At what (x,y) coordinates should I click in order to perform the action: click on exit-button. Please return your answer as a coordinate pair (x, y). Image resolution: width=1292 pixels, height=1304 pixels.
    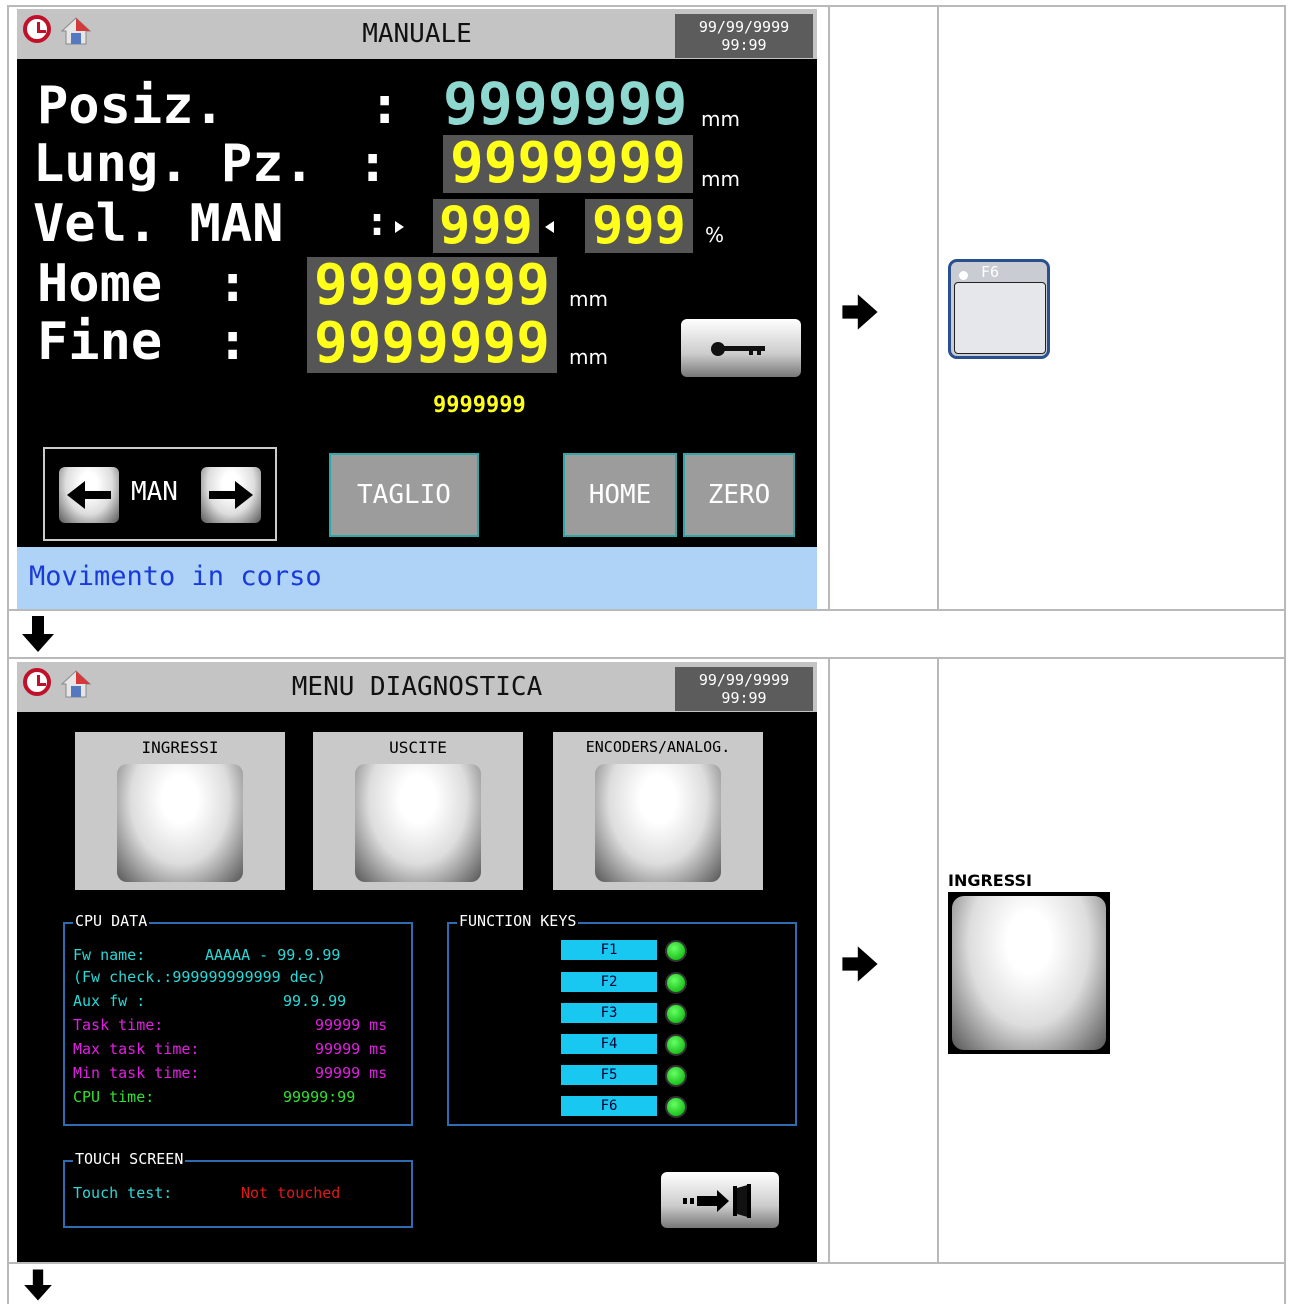
    Looking at the image, I should click on (720, 1200).